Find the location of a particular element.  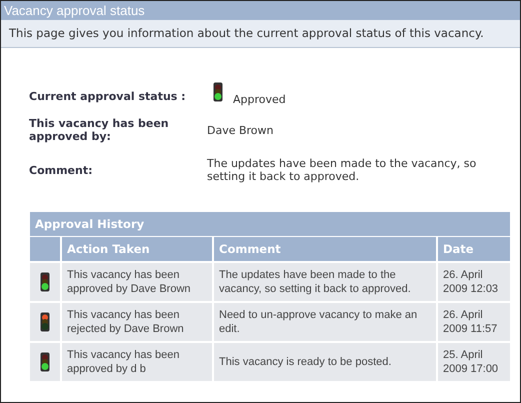

field-value: Dave Brown is located at coordinates (240, 130).